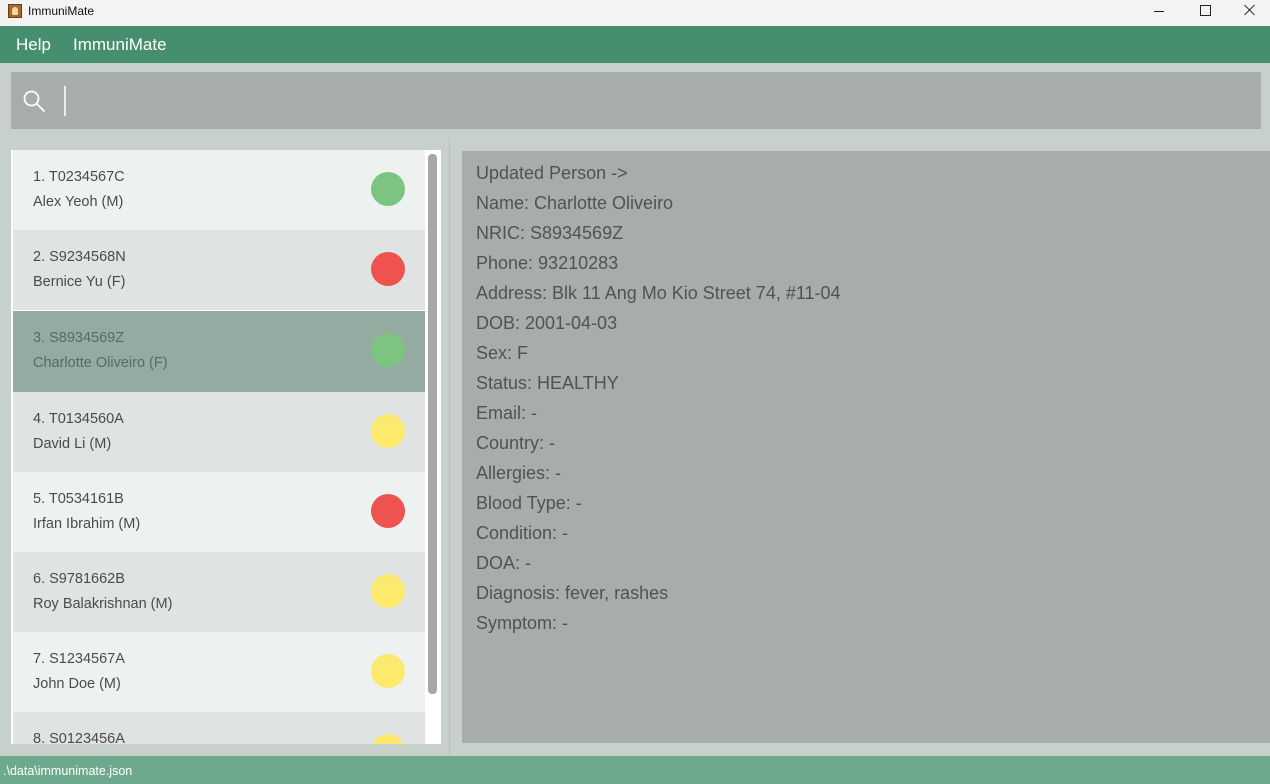  I want to click on window-title: ImmuniMate, so click(61, 11).